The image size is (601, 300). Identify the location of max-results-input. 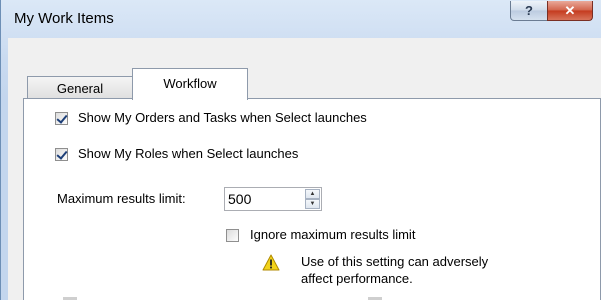
(263, 199).